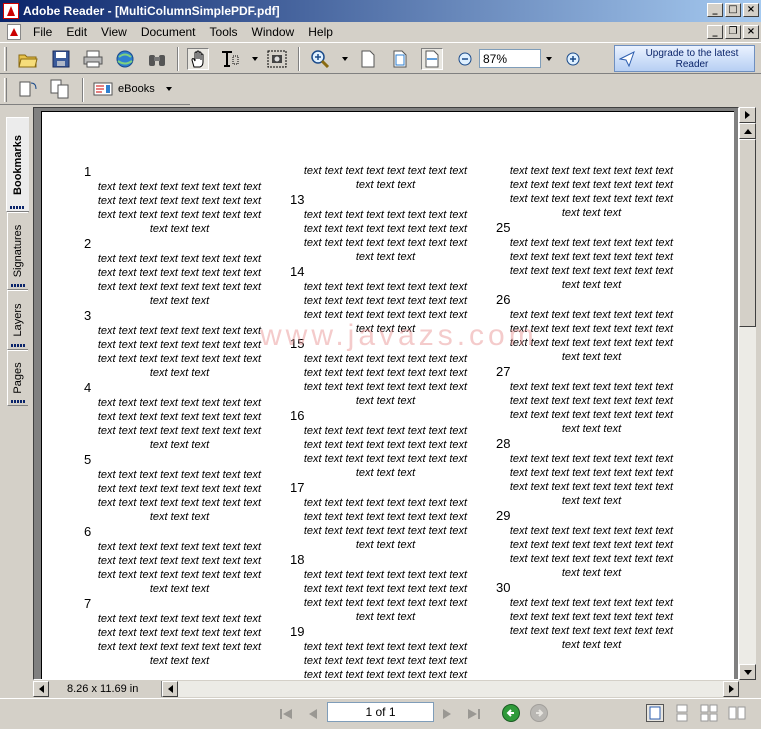 The image size is (761, 729). What do you see at coordinates (41, 689) in the screenshot?
I see `scroll-left-button` at bounding box center [41, 689].